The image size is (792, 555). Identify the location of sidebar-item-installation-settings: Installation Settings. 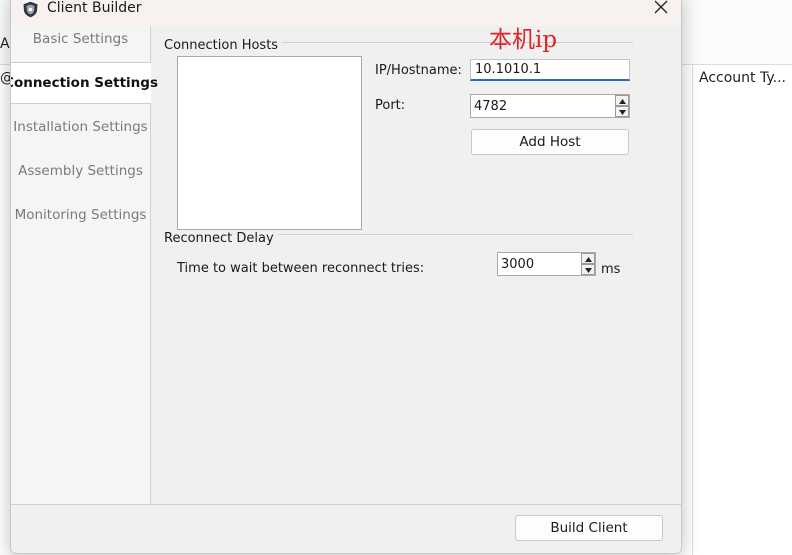
(80, 127).